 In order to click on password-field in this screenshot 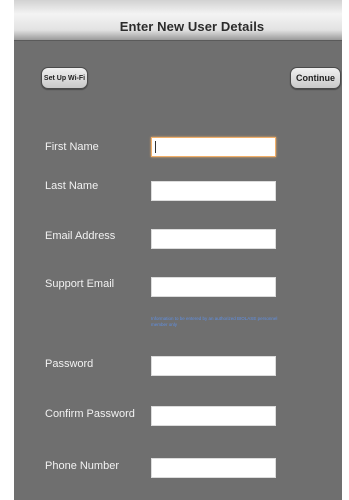, I will do `click(213, 366)`.